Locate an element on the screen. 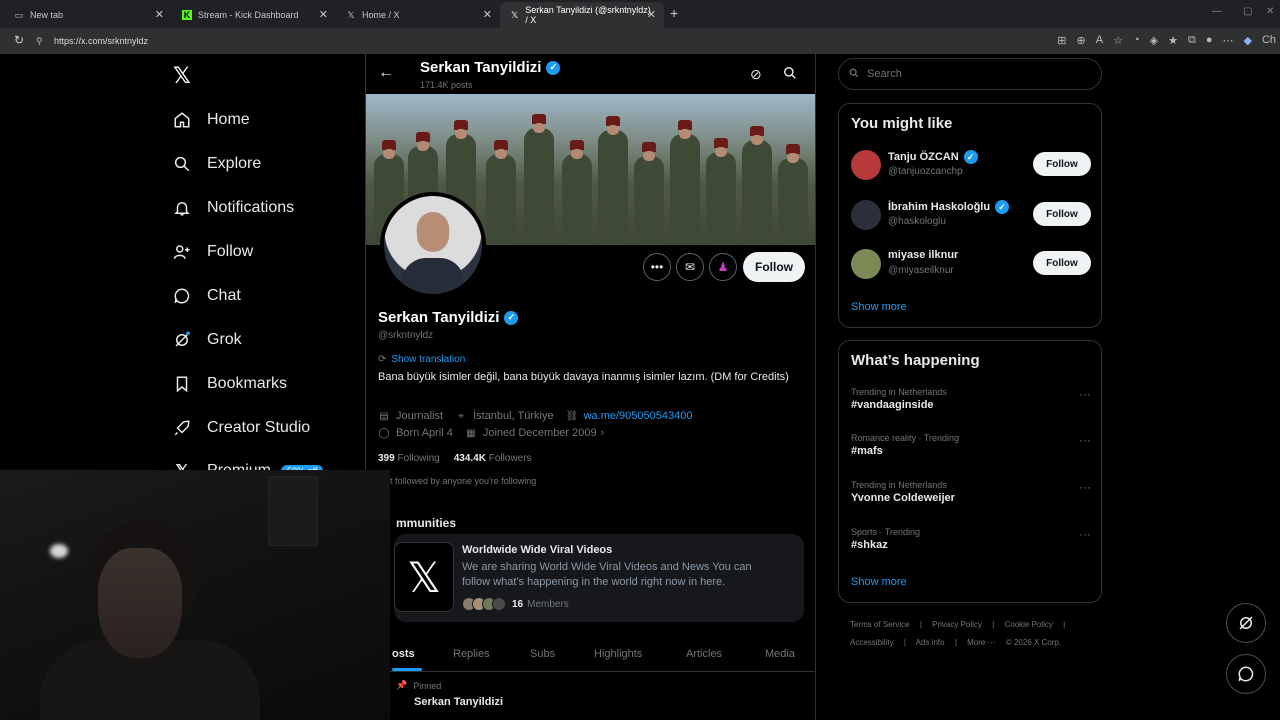  extension-icon: ◔ is located at coordinates (1136, 40).